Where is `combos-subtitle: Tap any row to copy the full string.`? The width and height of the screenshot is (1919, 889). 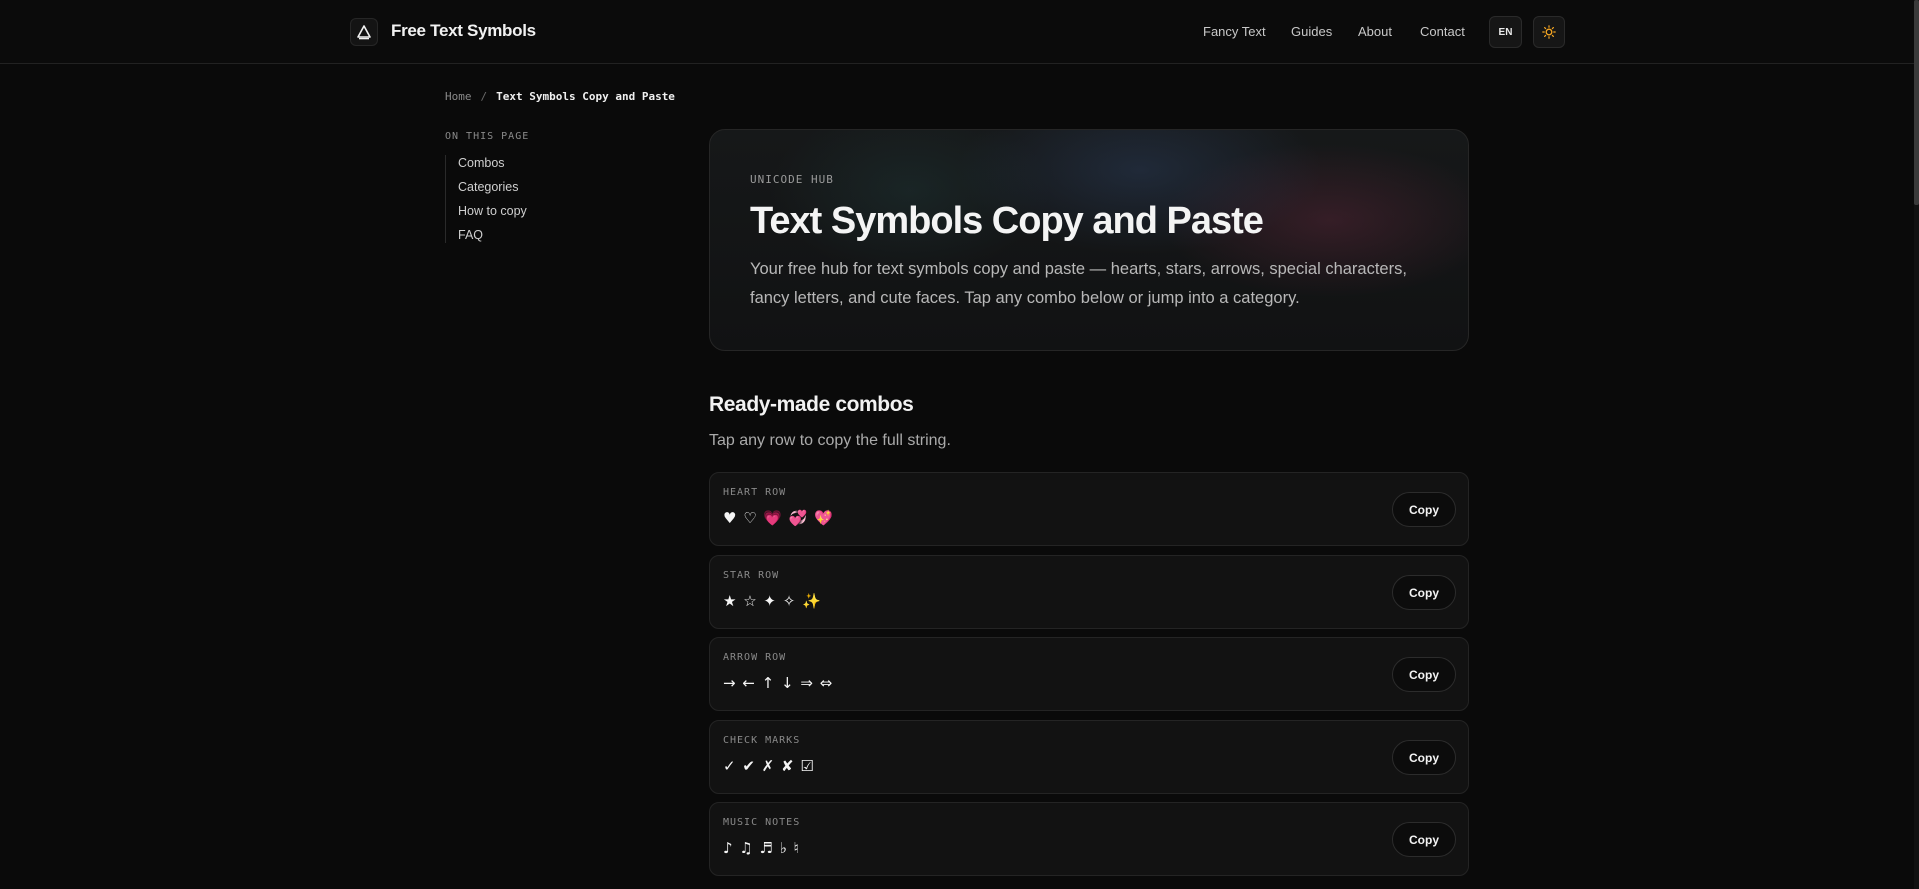 combos-subtitle: Tap any row to copy the full string. is located at coordinates (830, 440).